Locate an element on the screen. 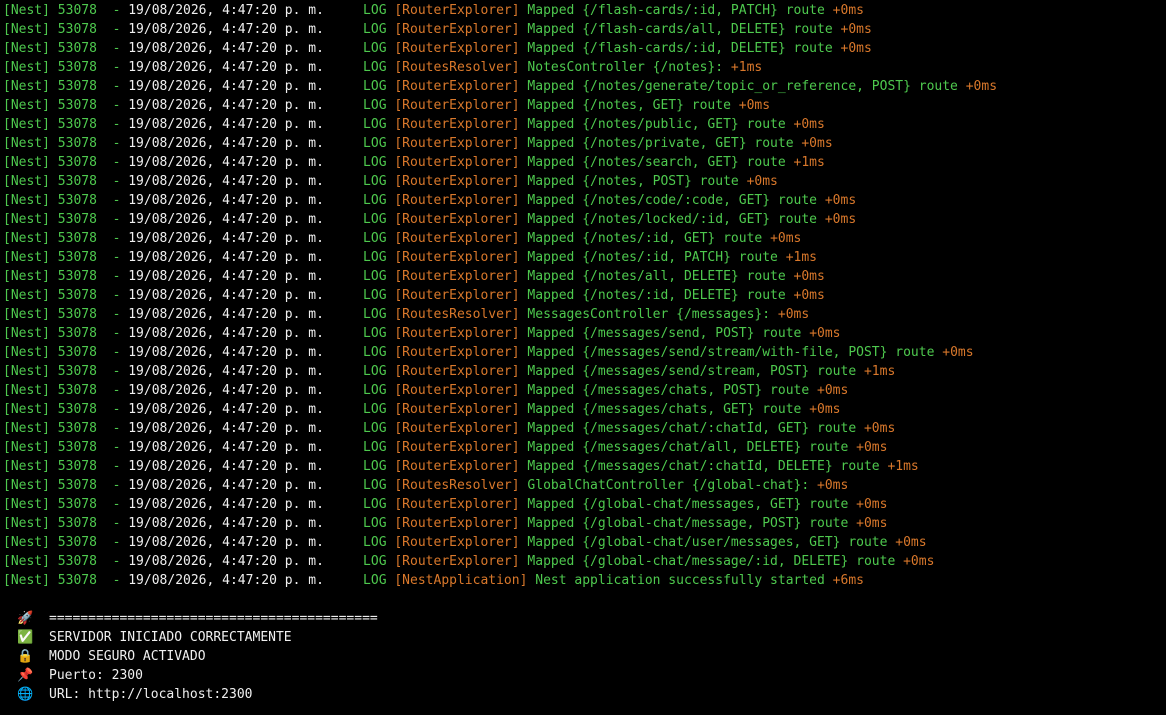  log-message: Mapped {/notes/search, GET} route is located at coordinates (656, 162).